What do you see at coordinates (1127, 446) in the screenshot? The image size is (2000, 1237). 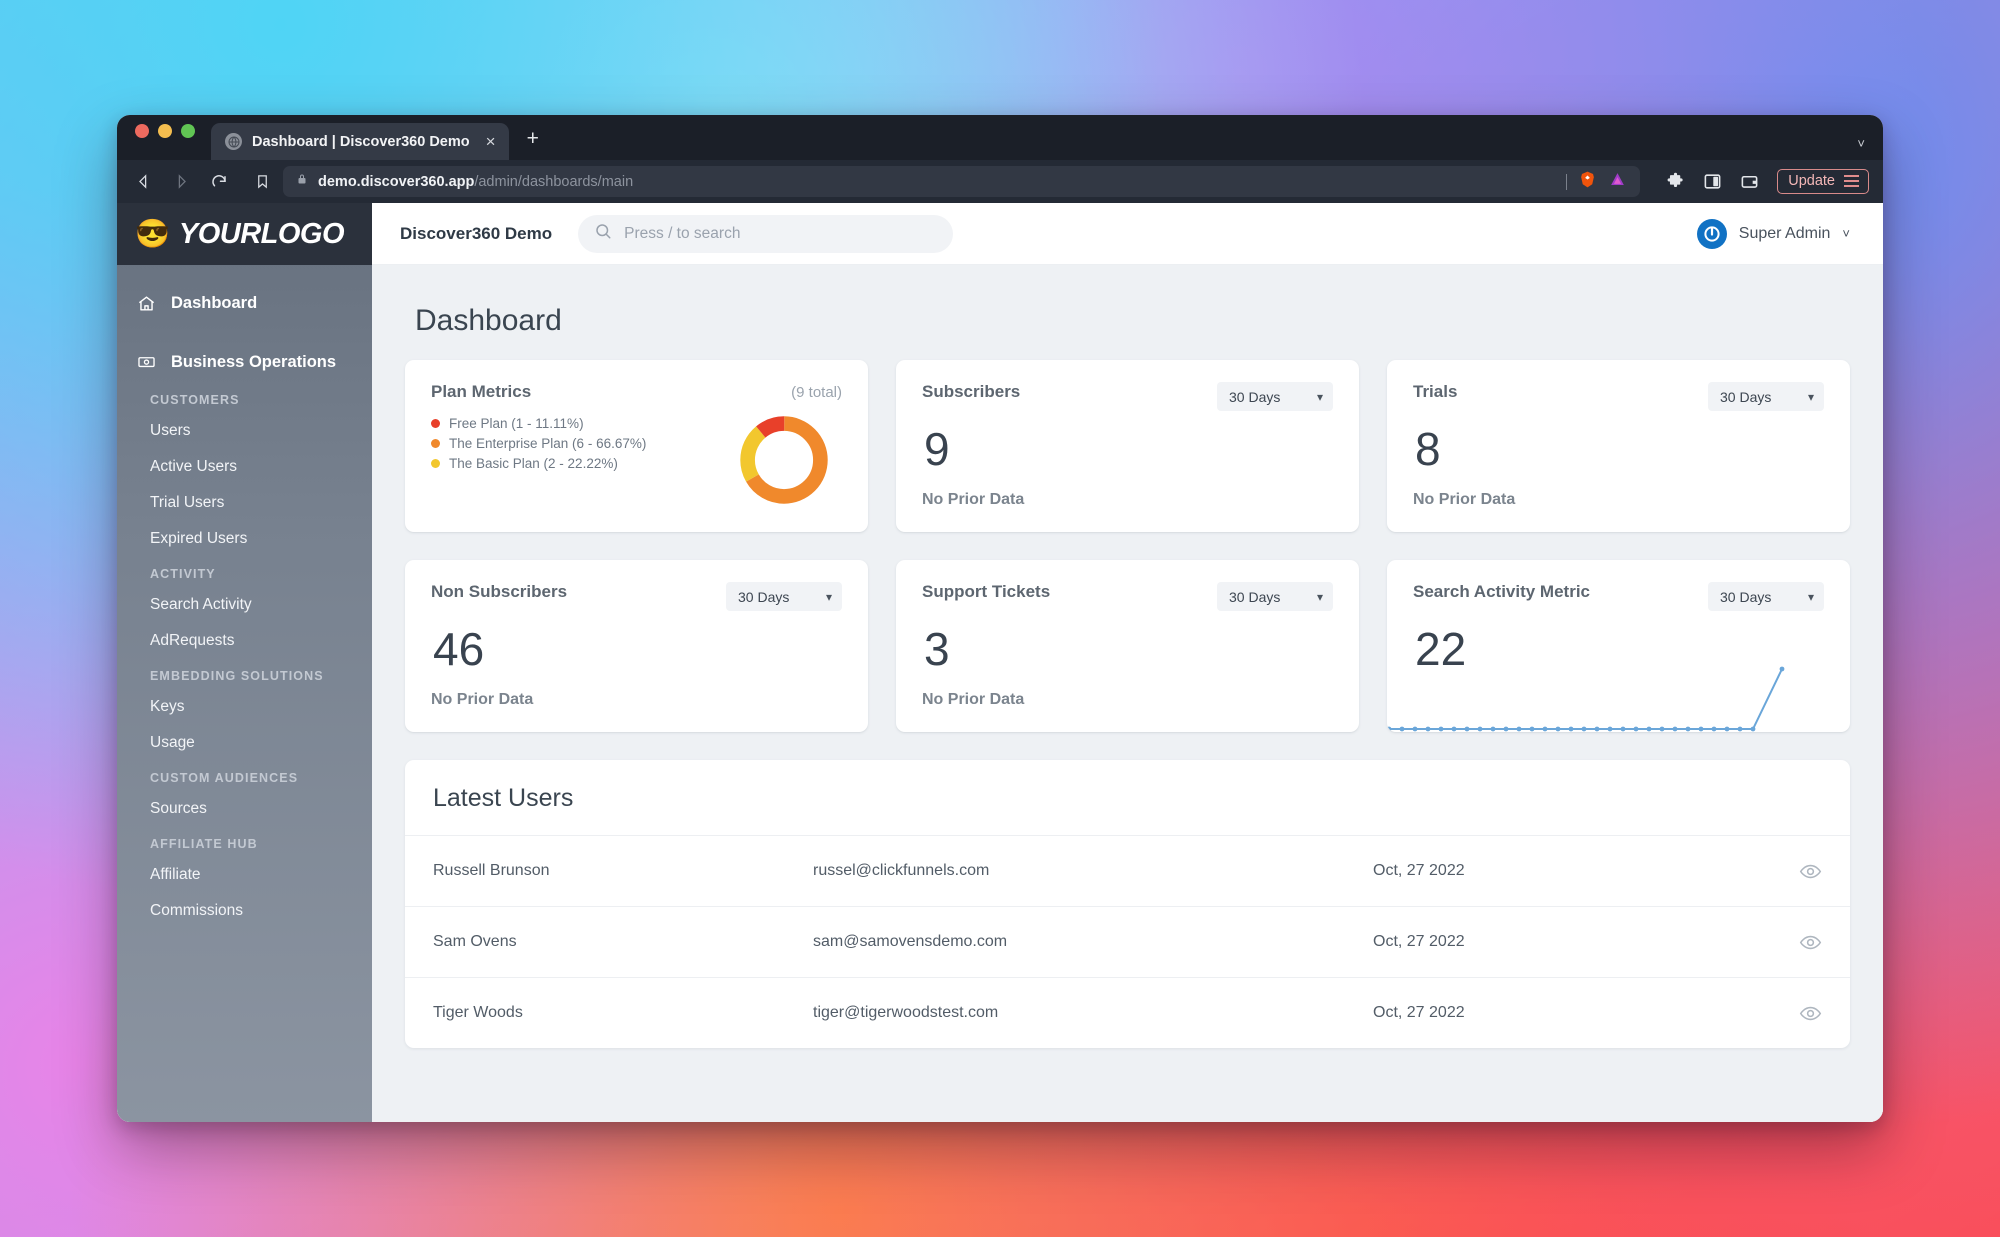 I see `card-subscribers: Subscribers 30 Days ▾ 9 No Prior Data` at bounding box center [1127, 446].